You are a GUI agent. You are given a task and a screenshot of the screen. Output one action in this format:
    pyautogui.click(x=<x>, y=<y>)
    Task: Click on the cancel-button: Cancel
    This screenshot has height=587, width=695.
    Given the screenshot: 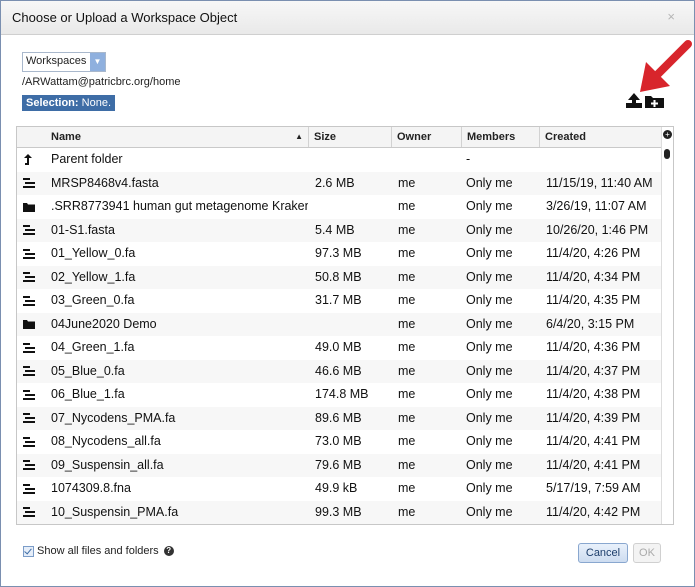 What is the action you would take?
    pyautogui.click(x=603, y=553)
    